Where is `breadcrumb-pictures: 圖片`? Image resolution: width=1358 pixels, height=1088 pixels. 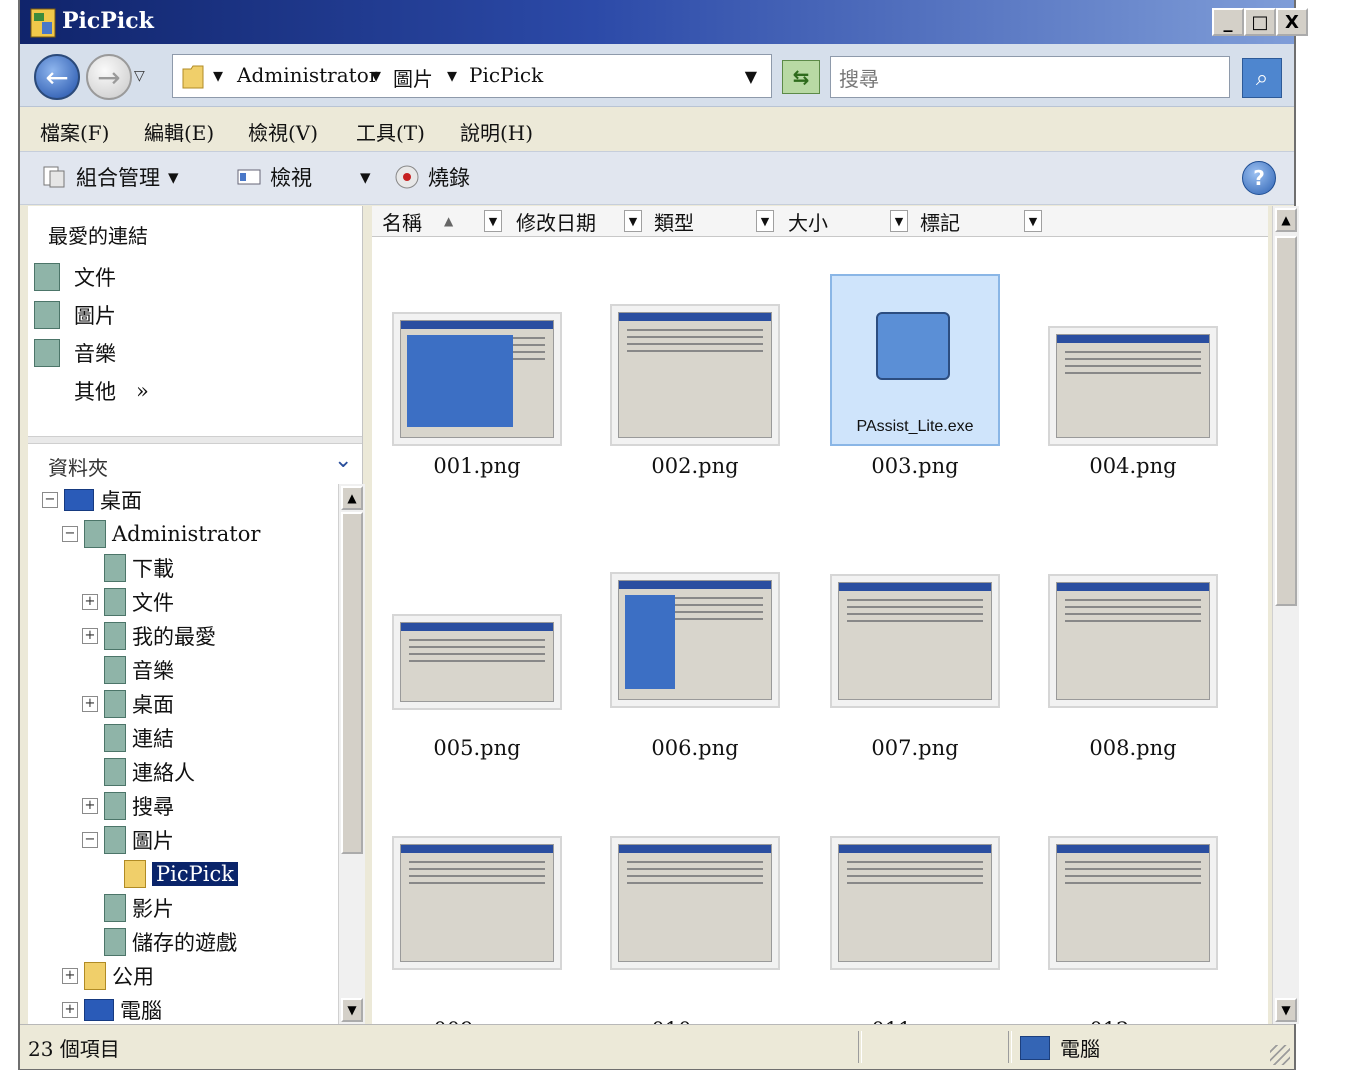 breadcrumb-pictures: 圖片 is located at coordinates (413, 77).